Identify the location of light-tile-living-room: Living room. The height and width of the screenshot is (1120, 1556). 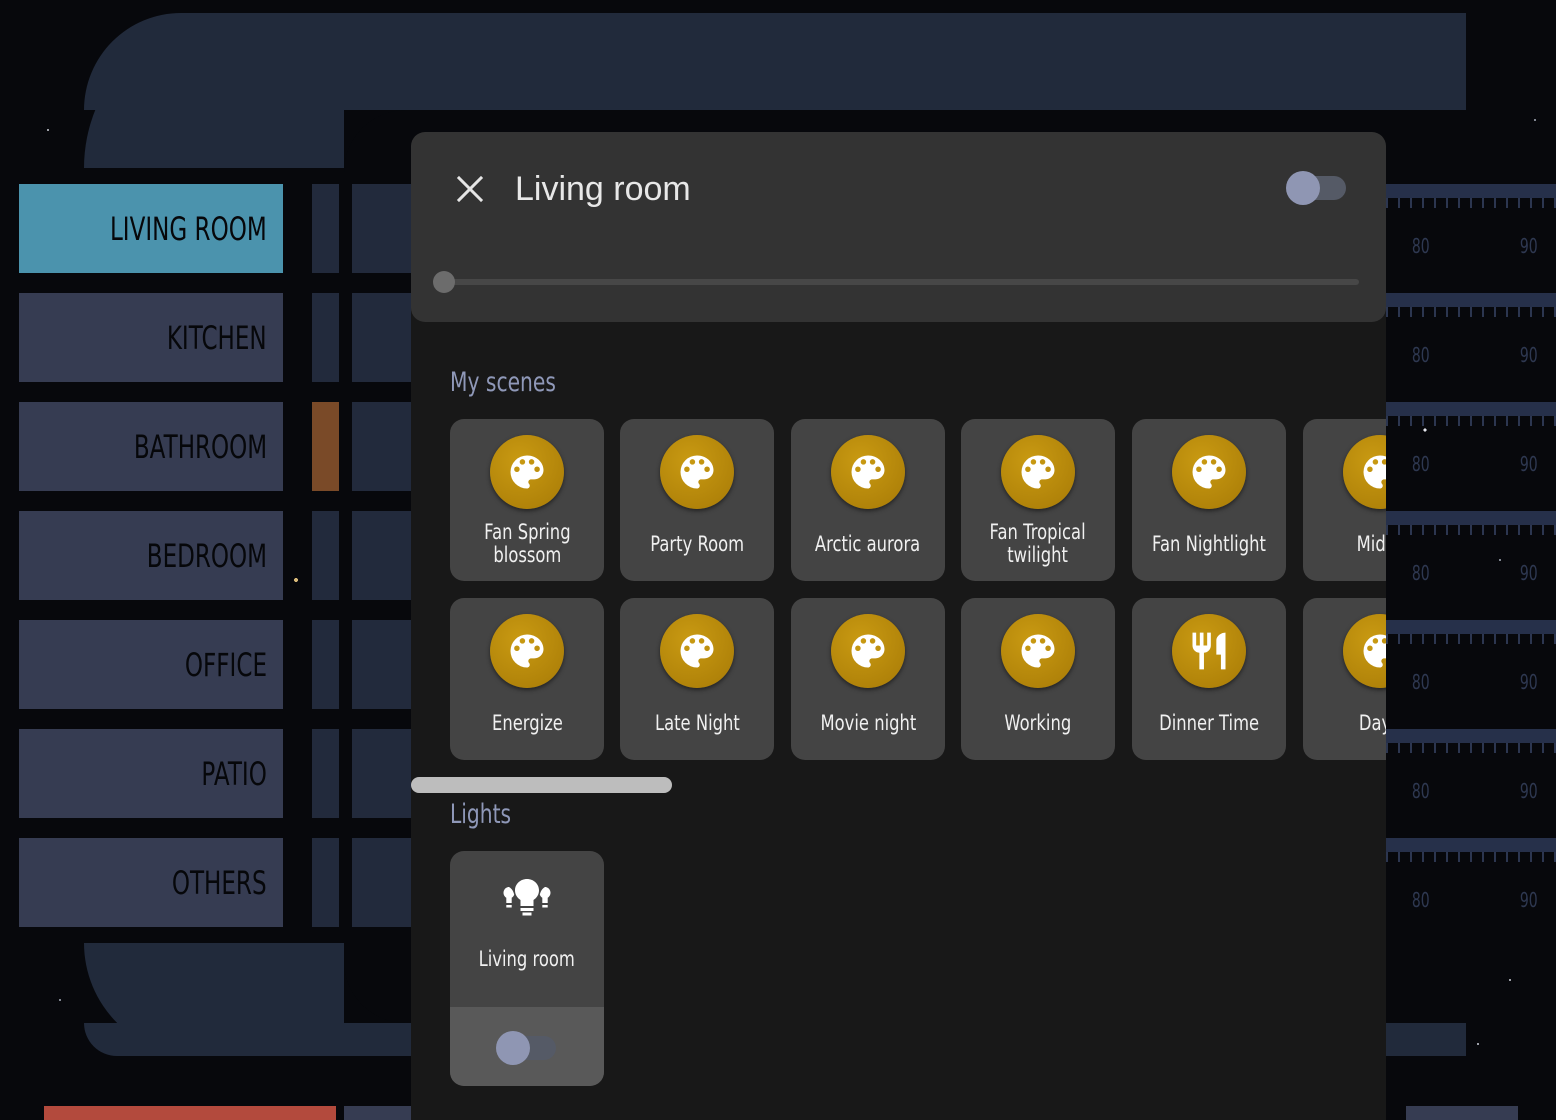
(527, 968).